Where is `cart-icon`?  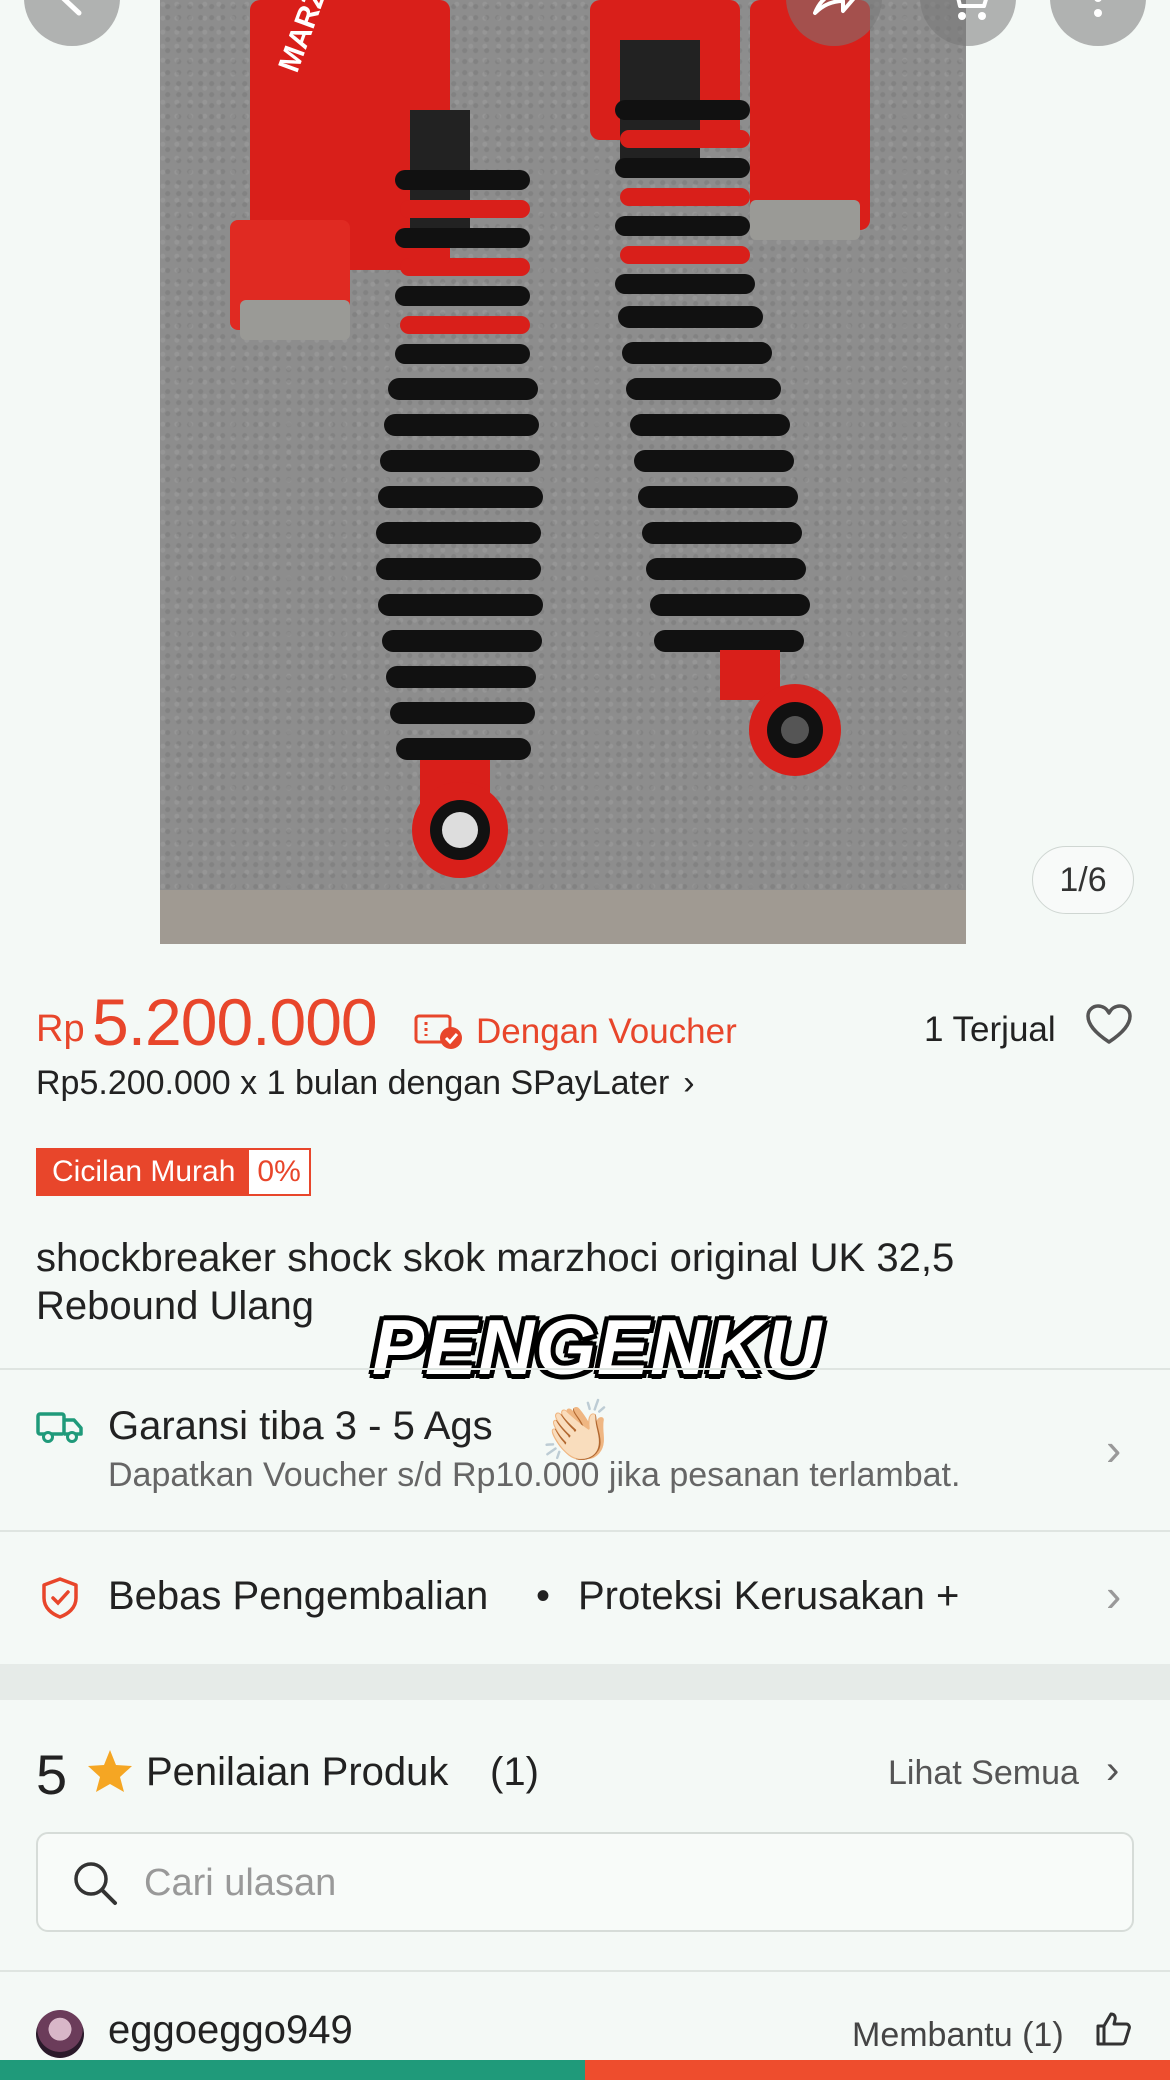 cart-icon is located at coordinates (972, 10).